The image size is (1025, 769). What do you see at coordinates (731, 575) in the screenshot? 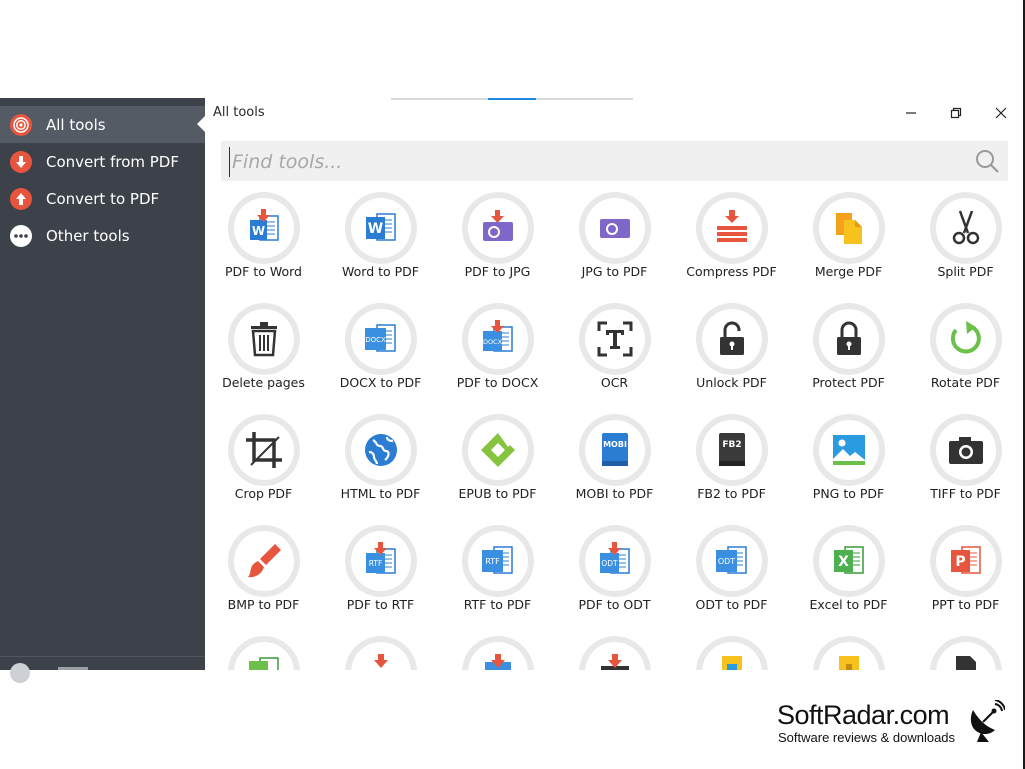
I see `tool-odt-to-pdf: ODT ODT to PDF` at bounding box center [731, 575].